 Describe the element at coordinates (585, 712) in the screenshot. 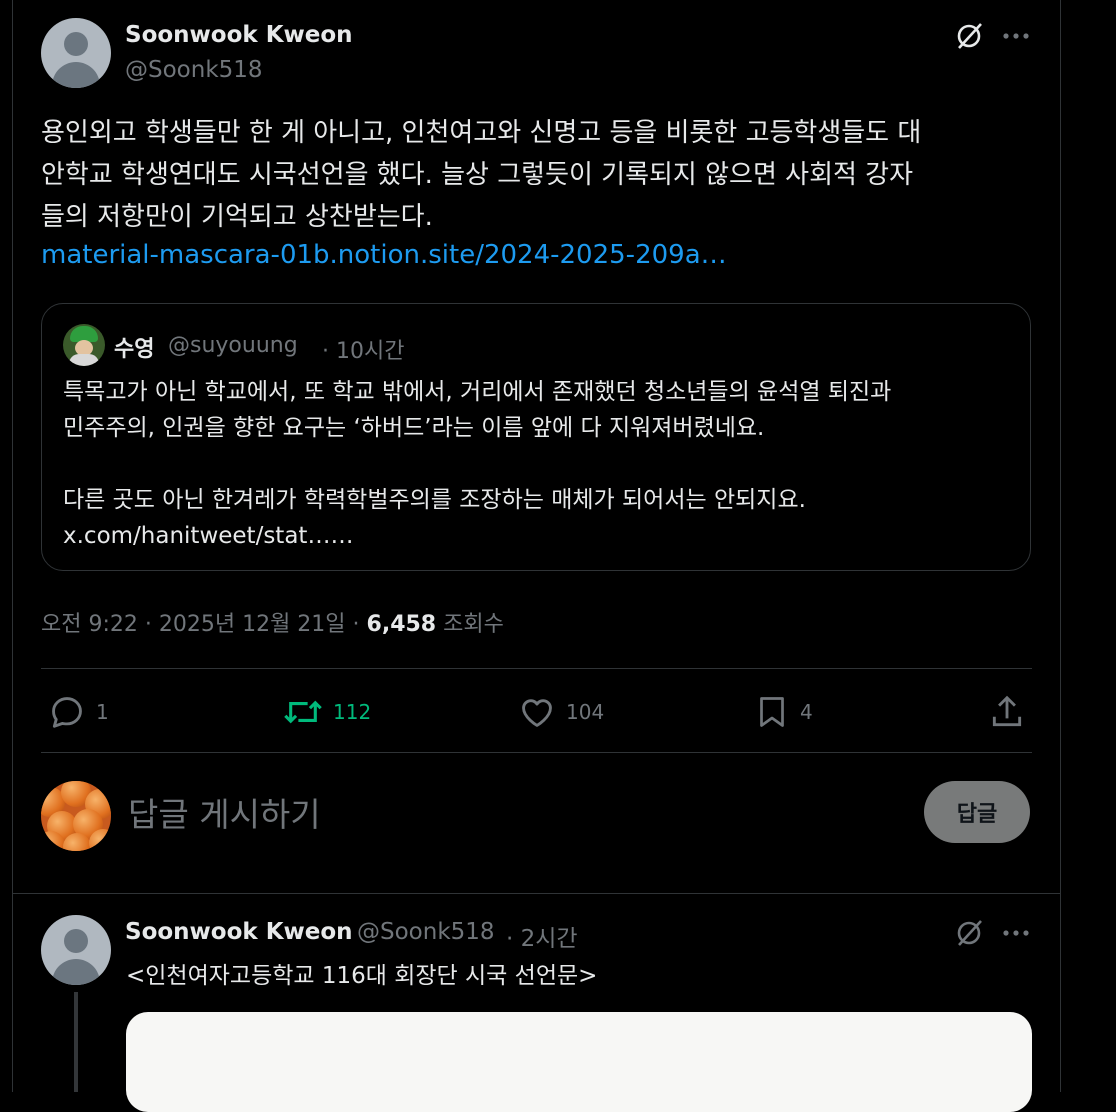

I see `like-count: 104` at that location.